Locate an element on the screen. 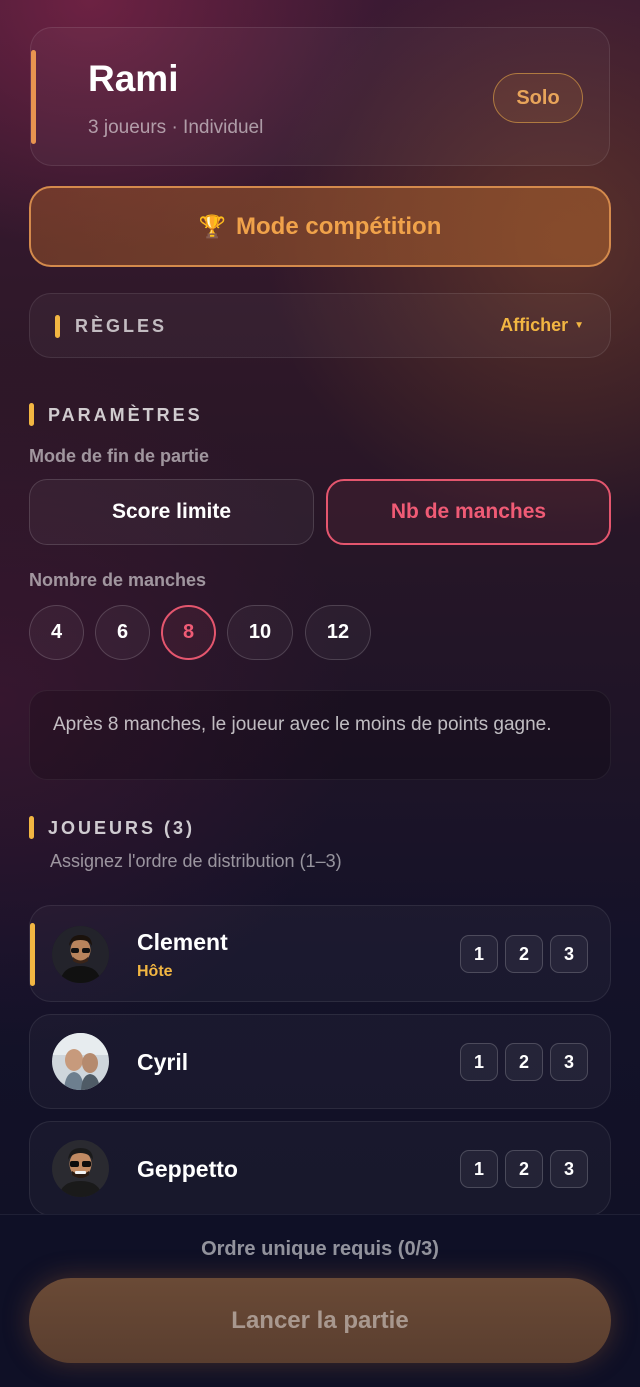  params-accent-bar is located at coordinates (31, 414).